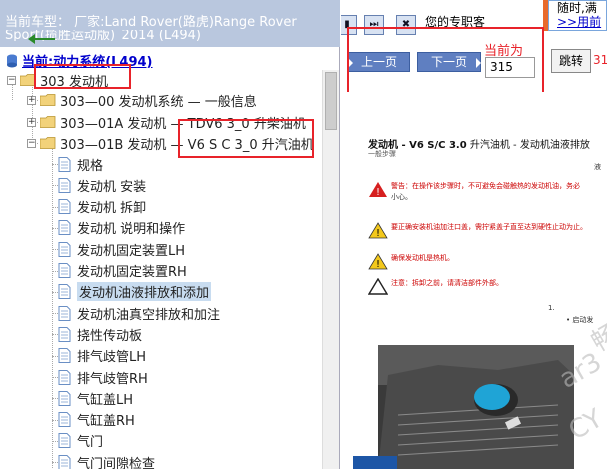 The image size is (607, 469). Describe the element at coordinates (378, 190) in the screenshot. I see `warning-icon: !` at that location.